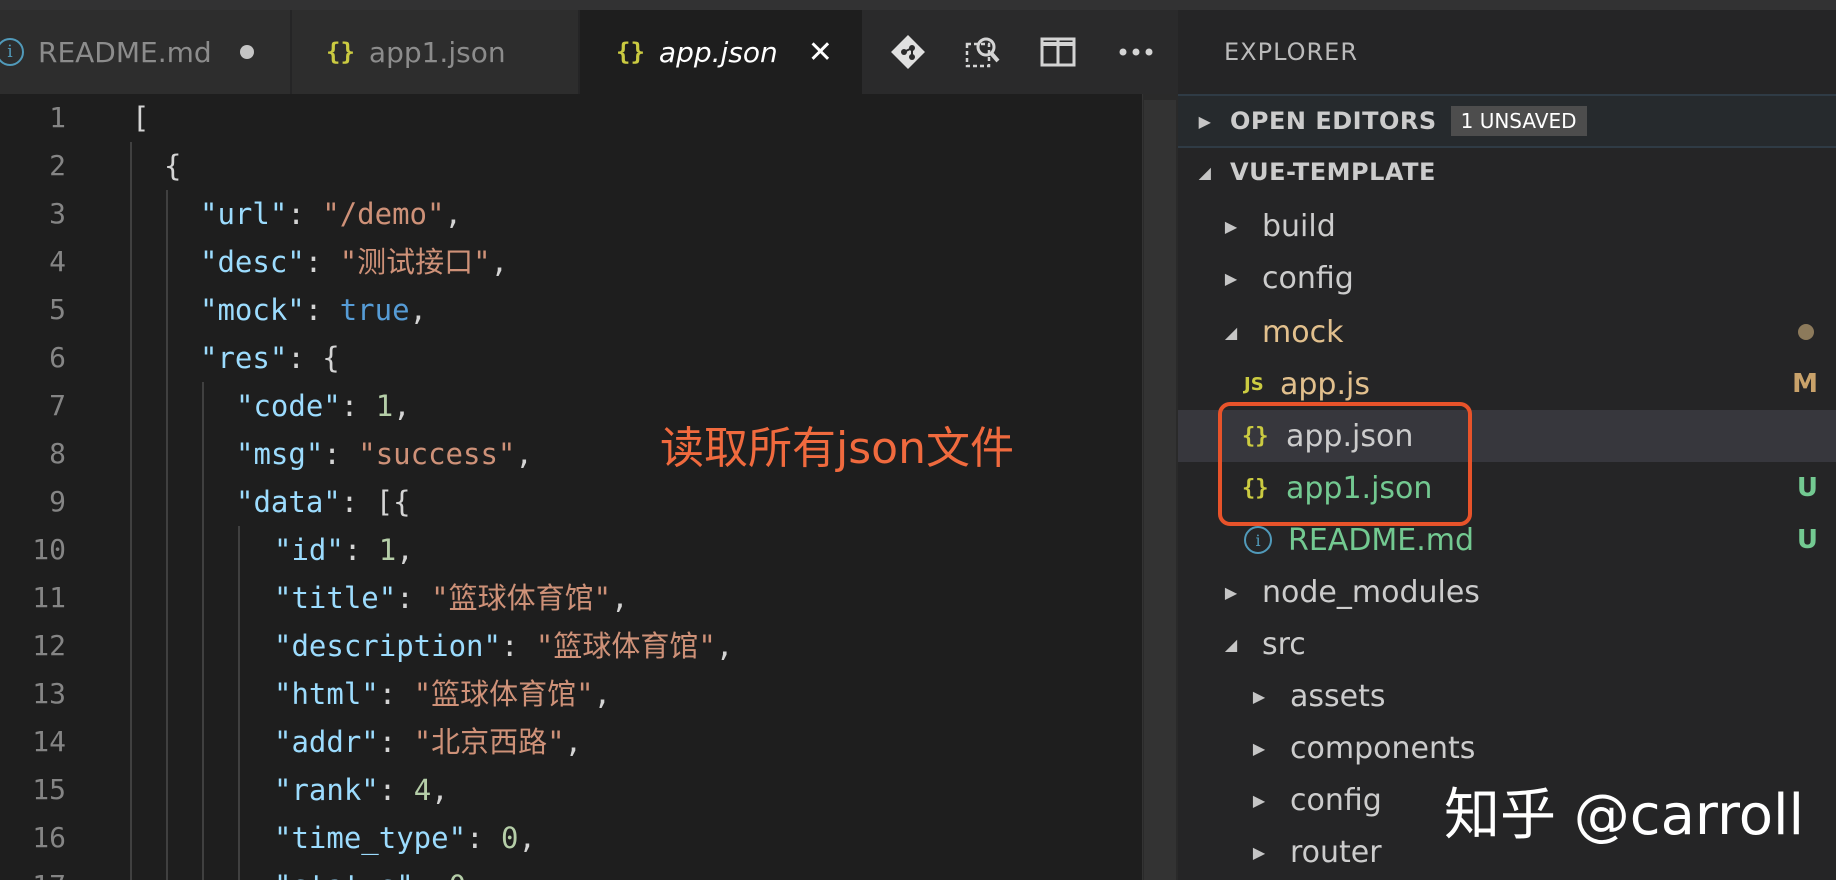 Image resolution: width=1836 pixels, height=880 pixels. What do you see at coordinates (57, 165) in the screenshot?
I see `line-number: 2` at bounding box center [57, 165].